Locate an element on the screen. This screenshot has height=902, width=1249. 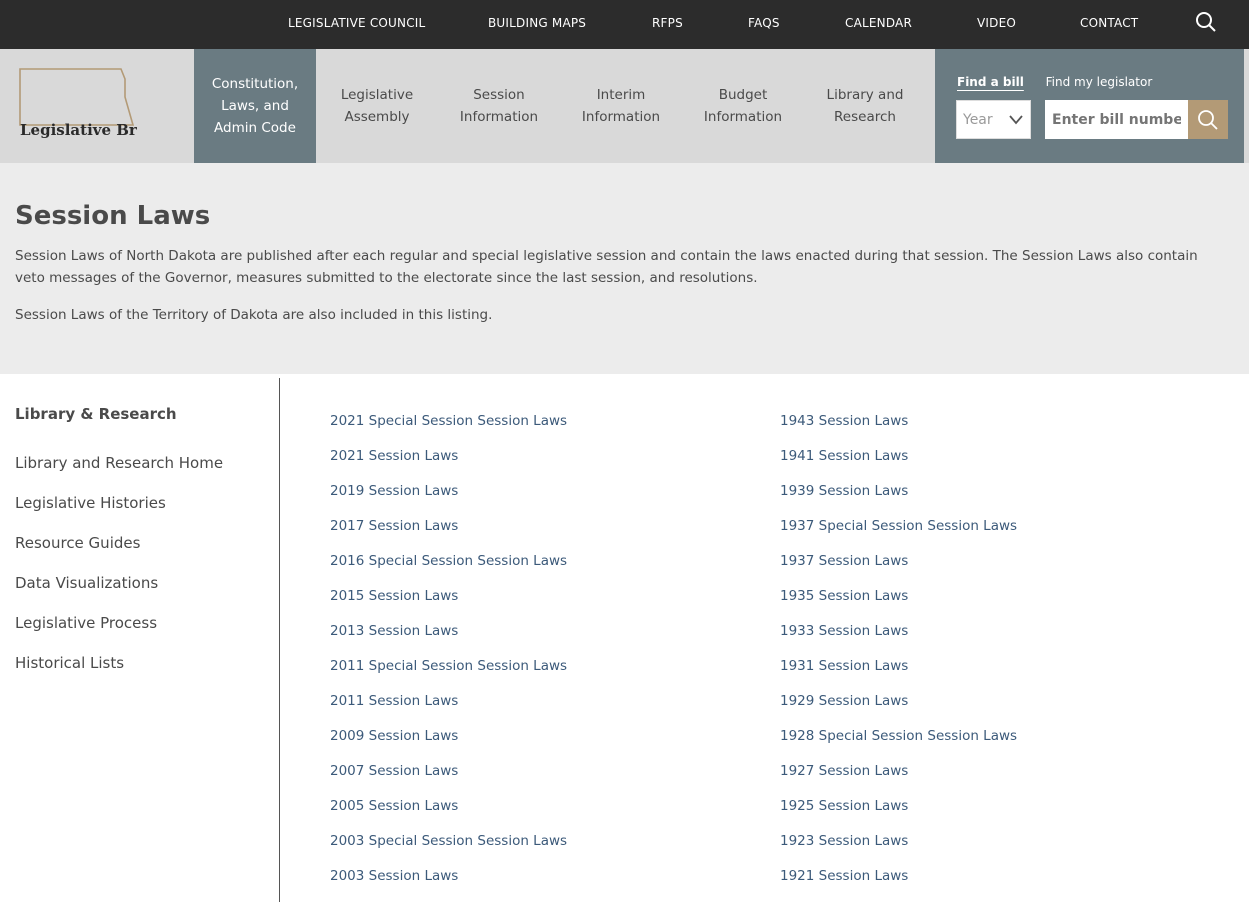
session-laws-link: 2019 Session Laws is located at coordinates (394, 491).